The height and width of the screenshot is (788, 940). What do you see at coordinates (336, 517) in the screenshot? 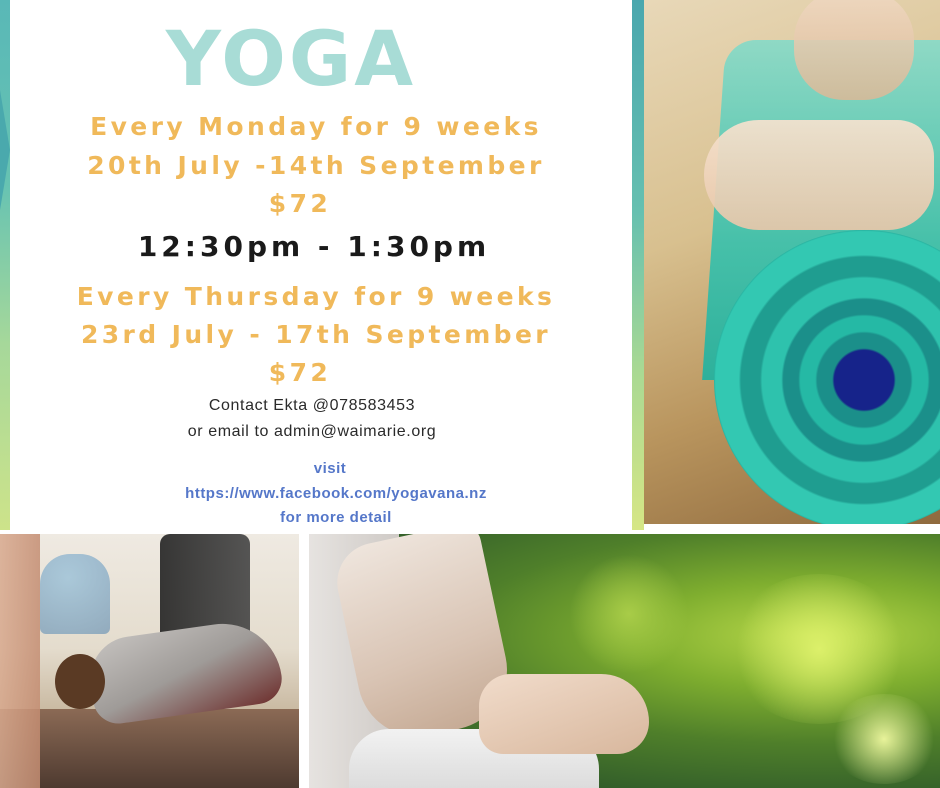
I see `more-detail-label: for more detail` at bounding box center [336, 517].